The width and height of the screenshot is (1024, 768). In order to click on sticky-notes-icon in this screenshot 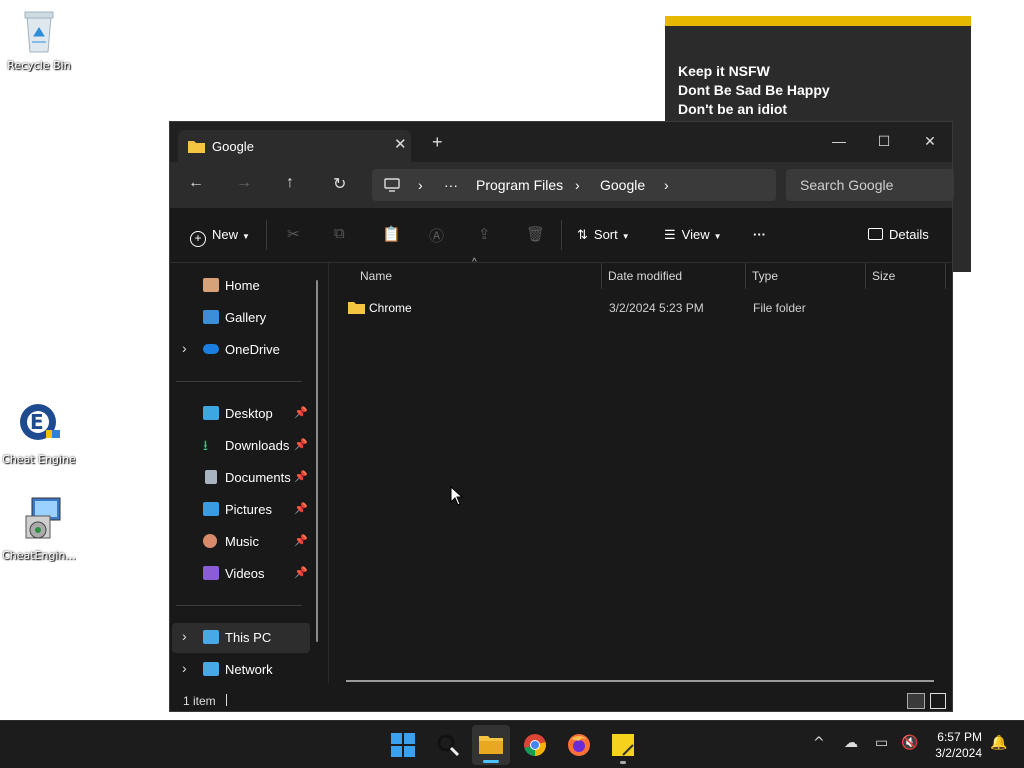, I will do `click(623, 745)`.